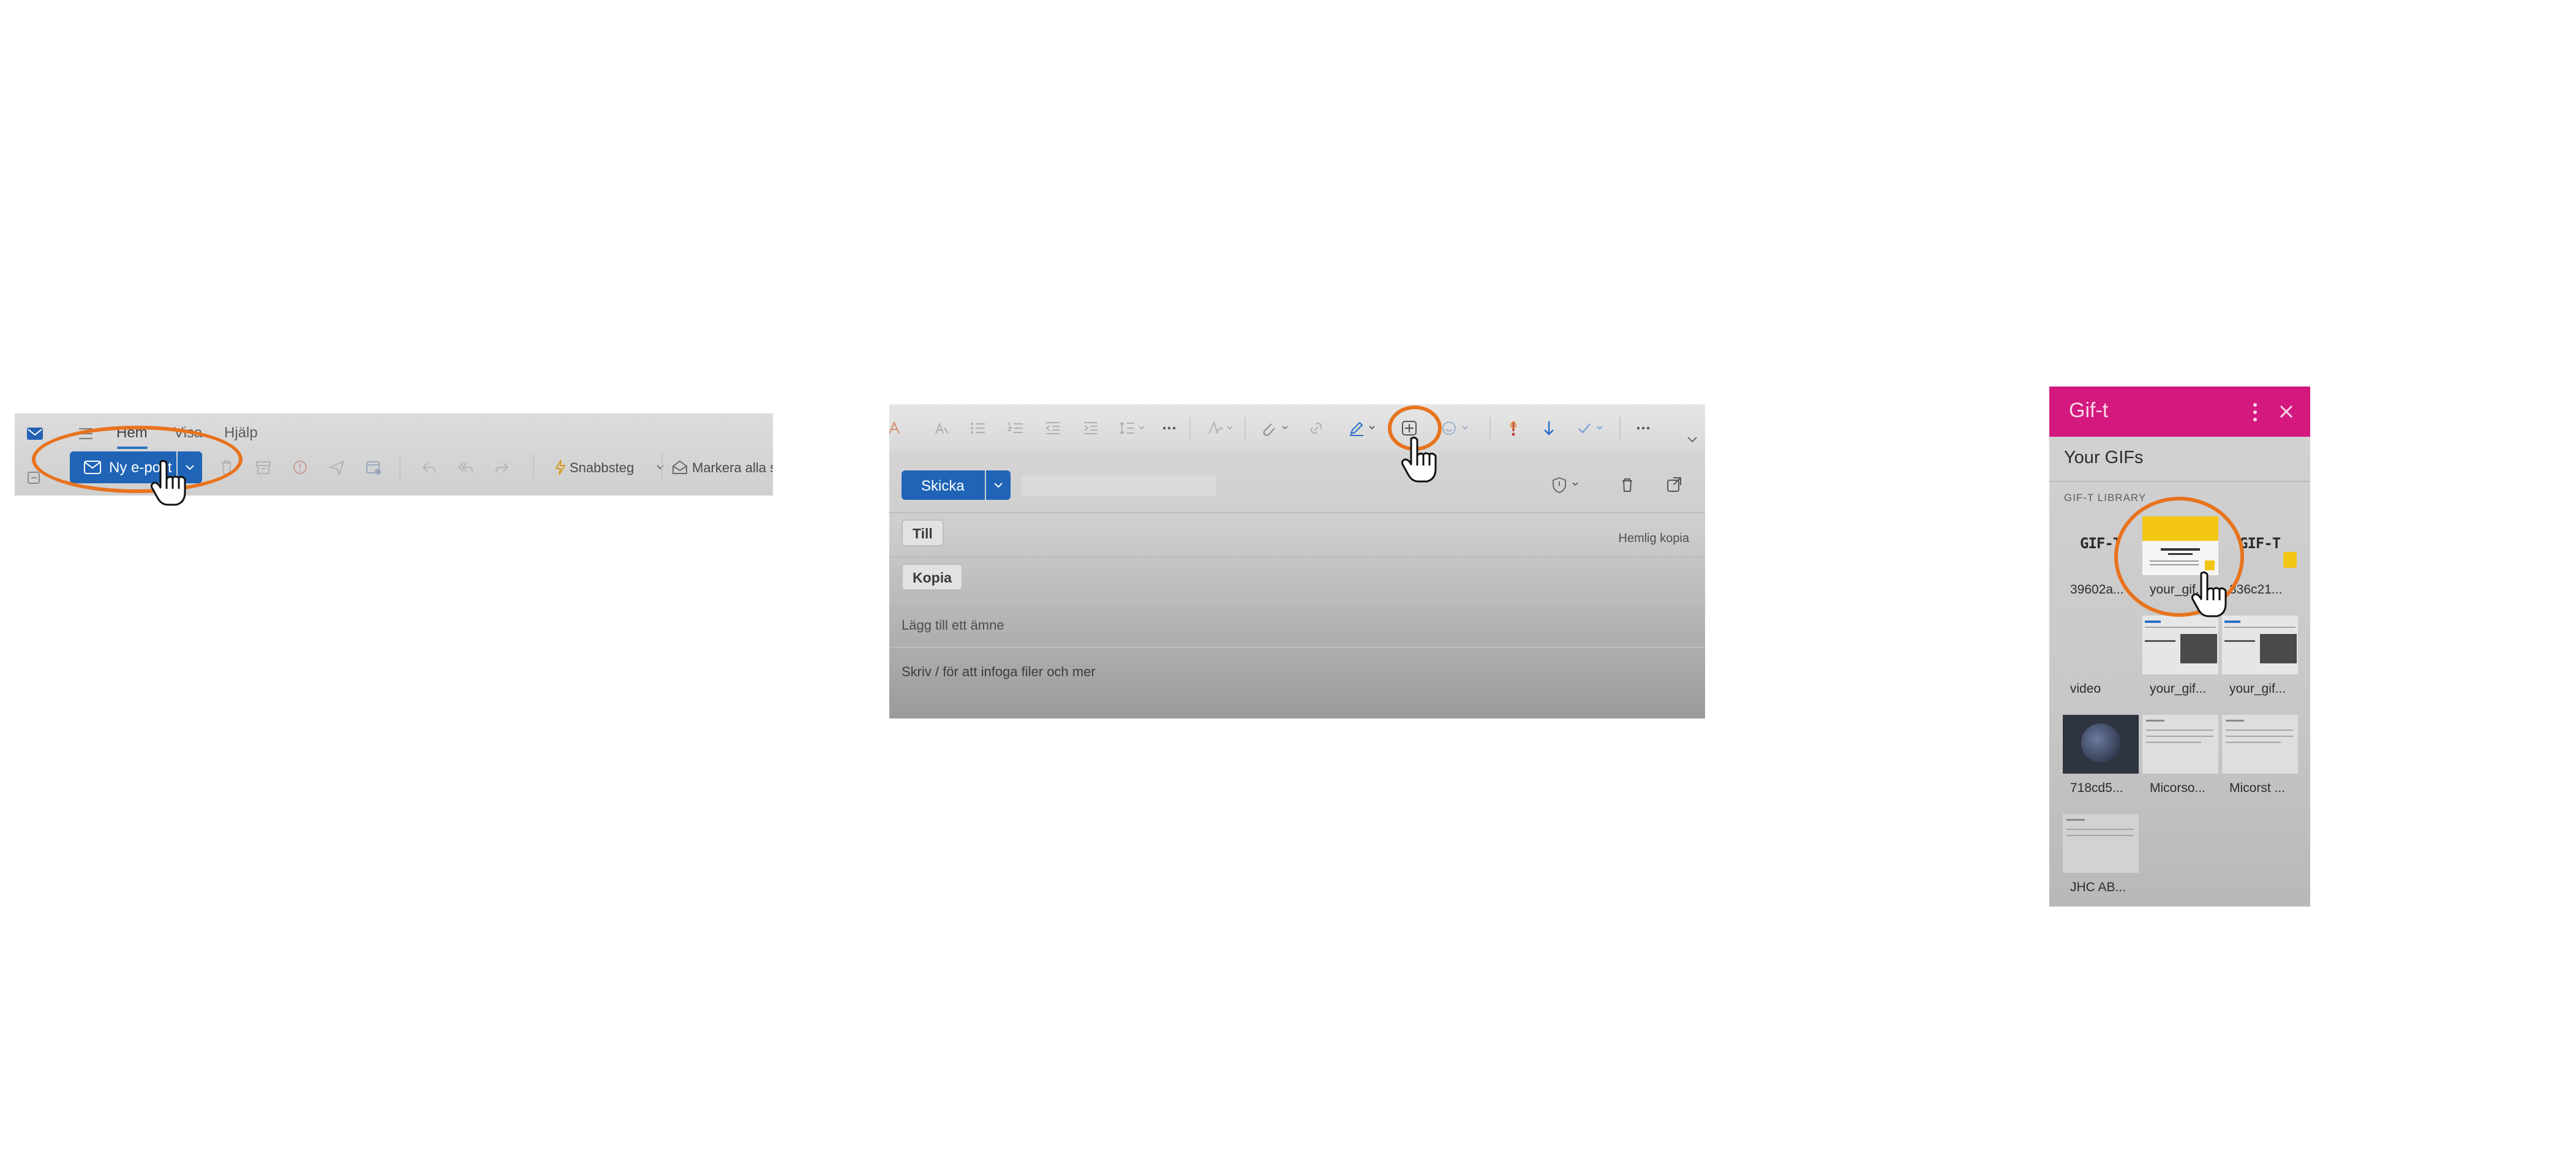 This screenshot has height=1154, width=2576. Describe the element at coordinates (394, 434) in the screenshot. I see `ribbon-menu-bar: Hem Visa Hjälp` at that location.